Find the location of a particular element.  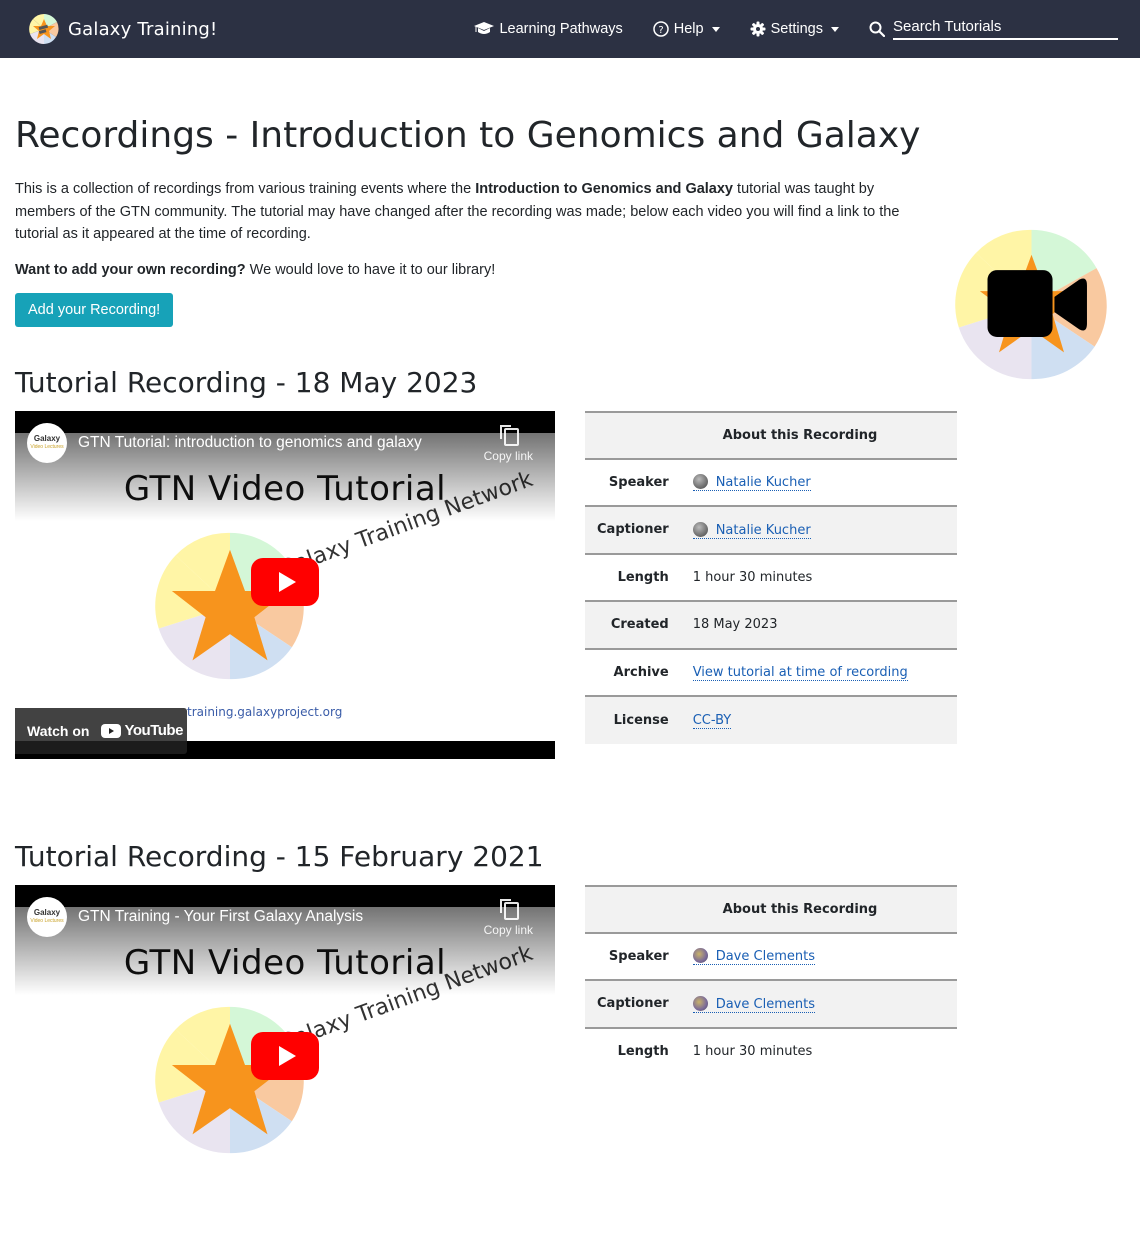

captioner-link: Natalie Kucher is located at coordinates (751, 530).